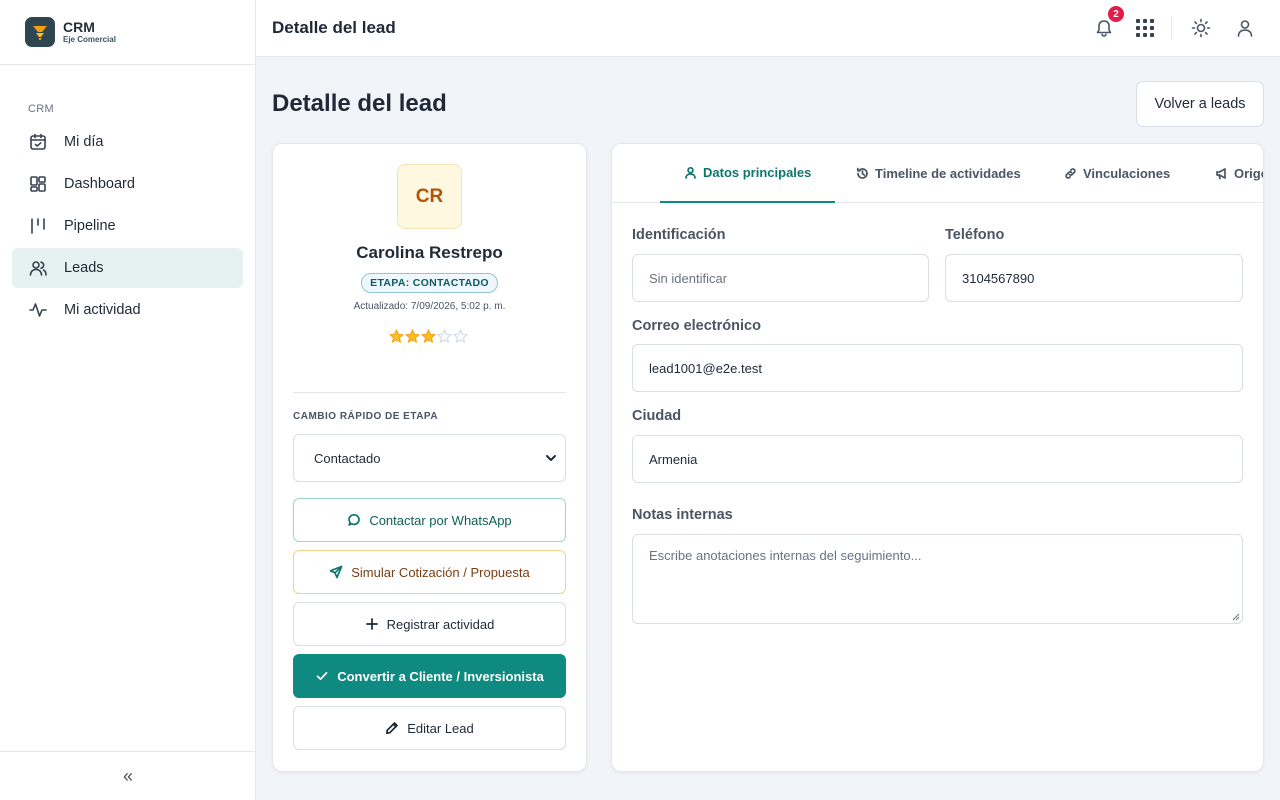 The image size is (1280, 800). I want to click on theme-toggle-button, so click(1201, 28).